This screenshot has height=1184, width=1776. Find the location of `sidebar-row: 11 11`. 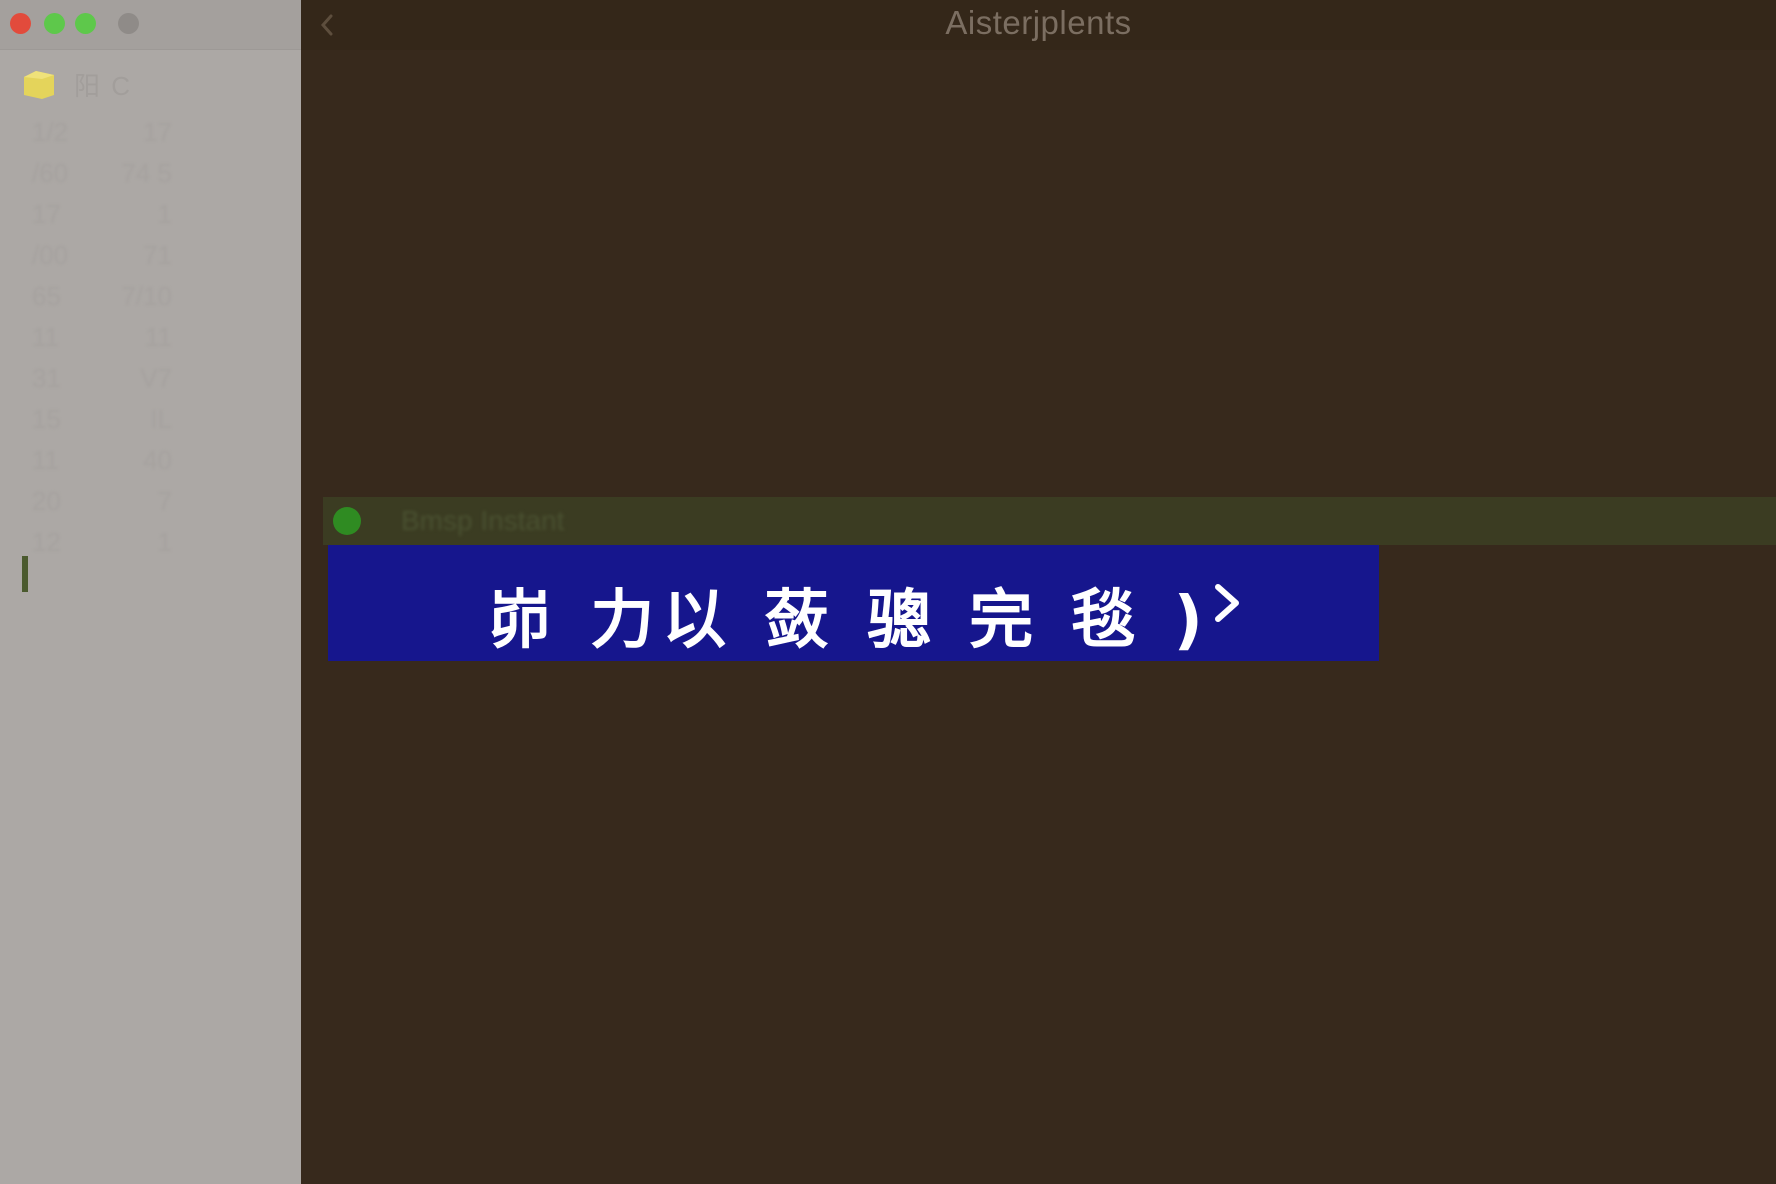

sidebar-row: 11 11 is located at coordinates (102, 337).